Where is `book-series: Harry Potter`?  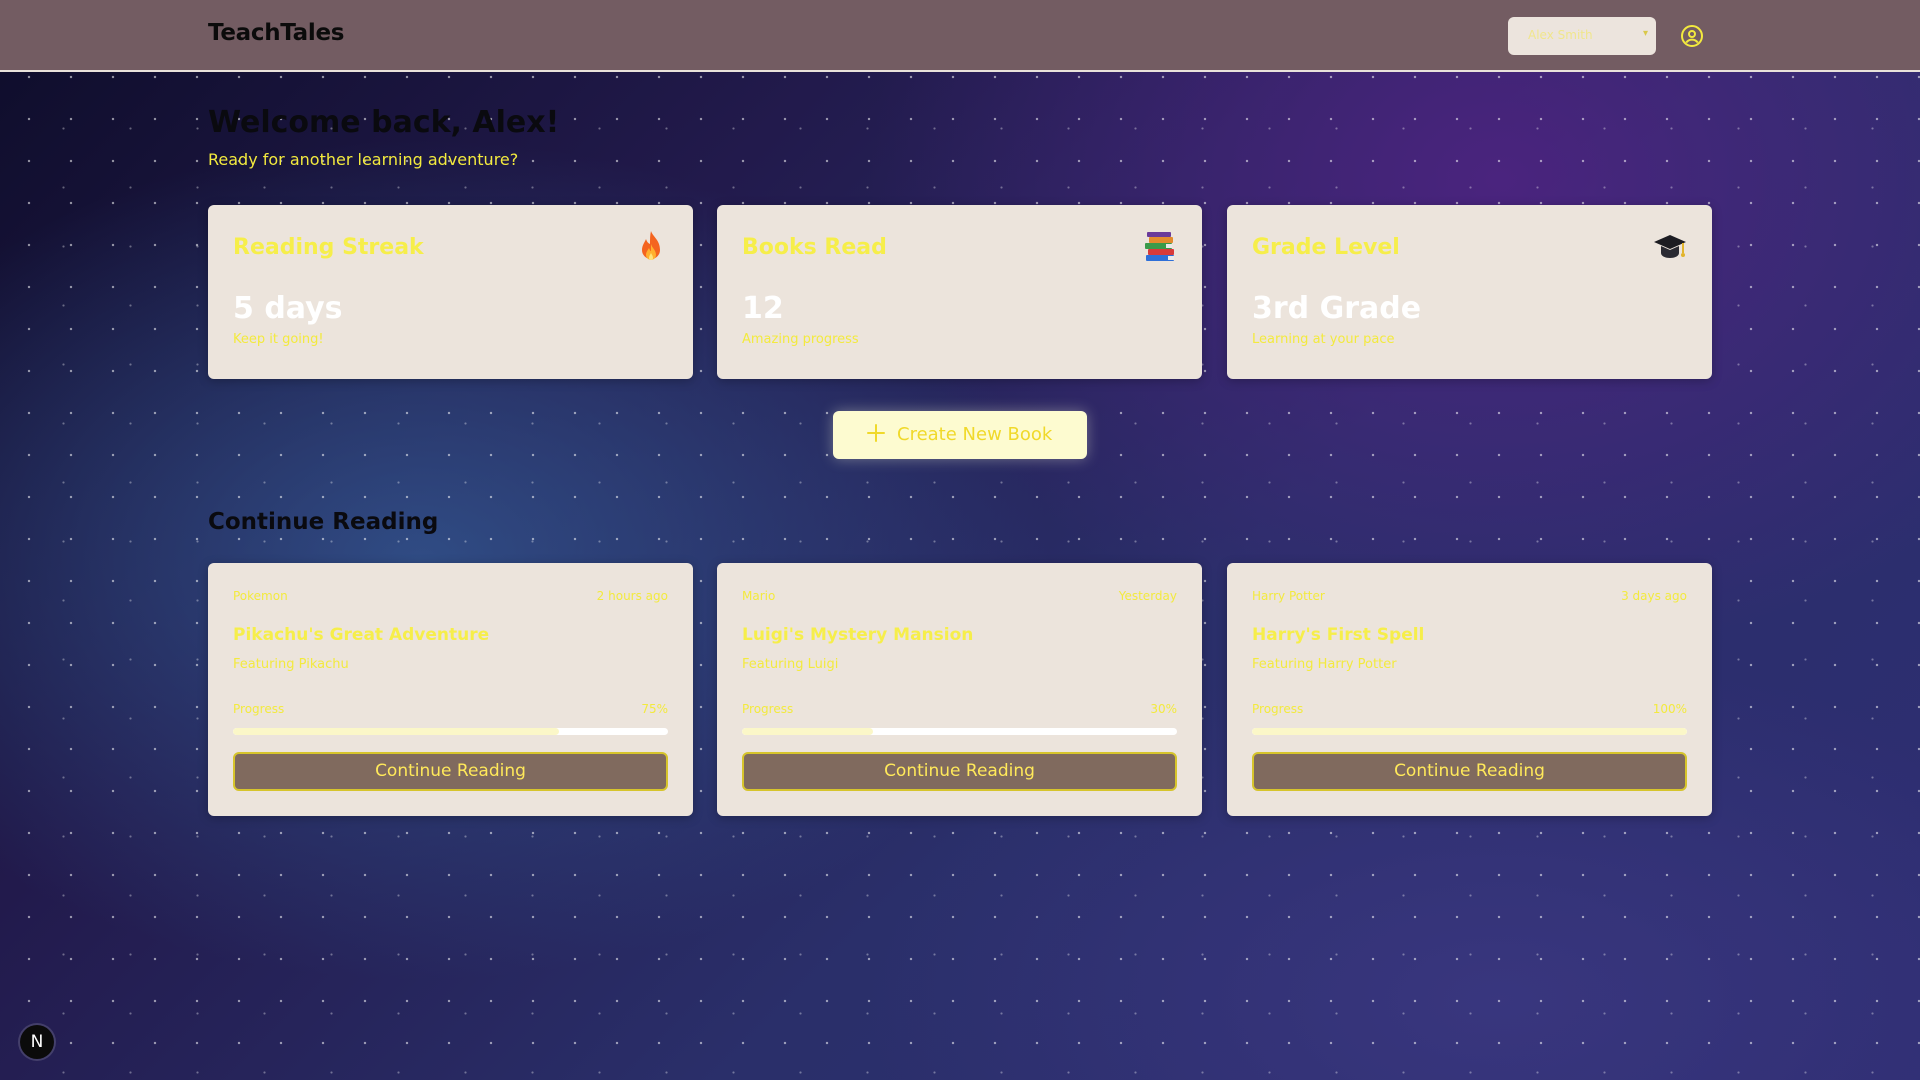 book-series: Harry Potter is located at coordinates (1288, 596).